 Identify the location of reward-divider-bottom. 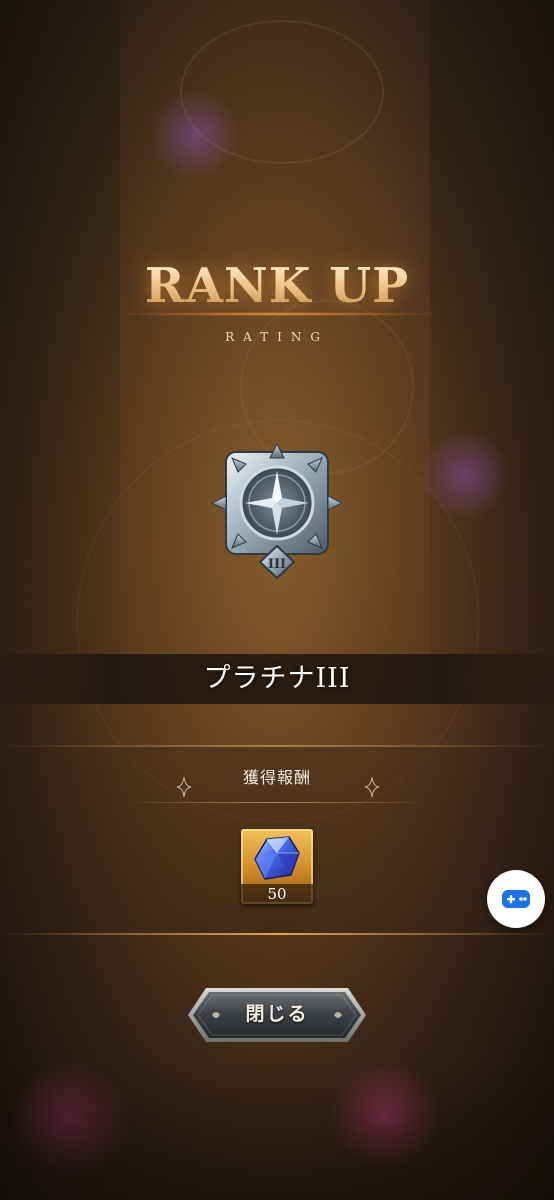
(277, 934).